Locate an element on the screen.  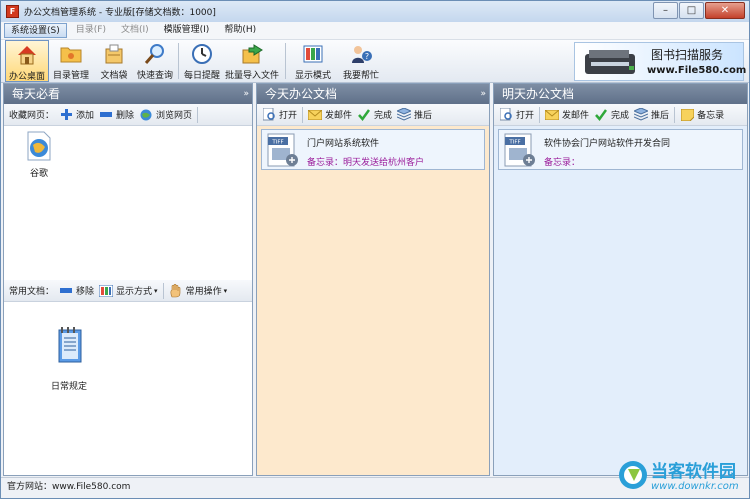
scanner-icon is located at coordinates (610, 62).